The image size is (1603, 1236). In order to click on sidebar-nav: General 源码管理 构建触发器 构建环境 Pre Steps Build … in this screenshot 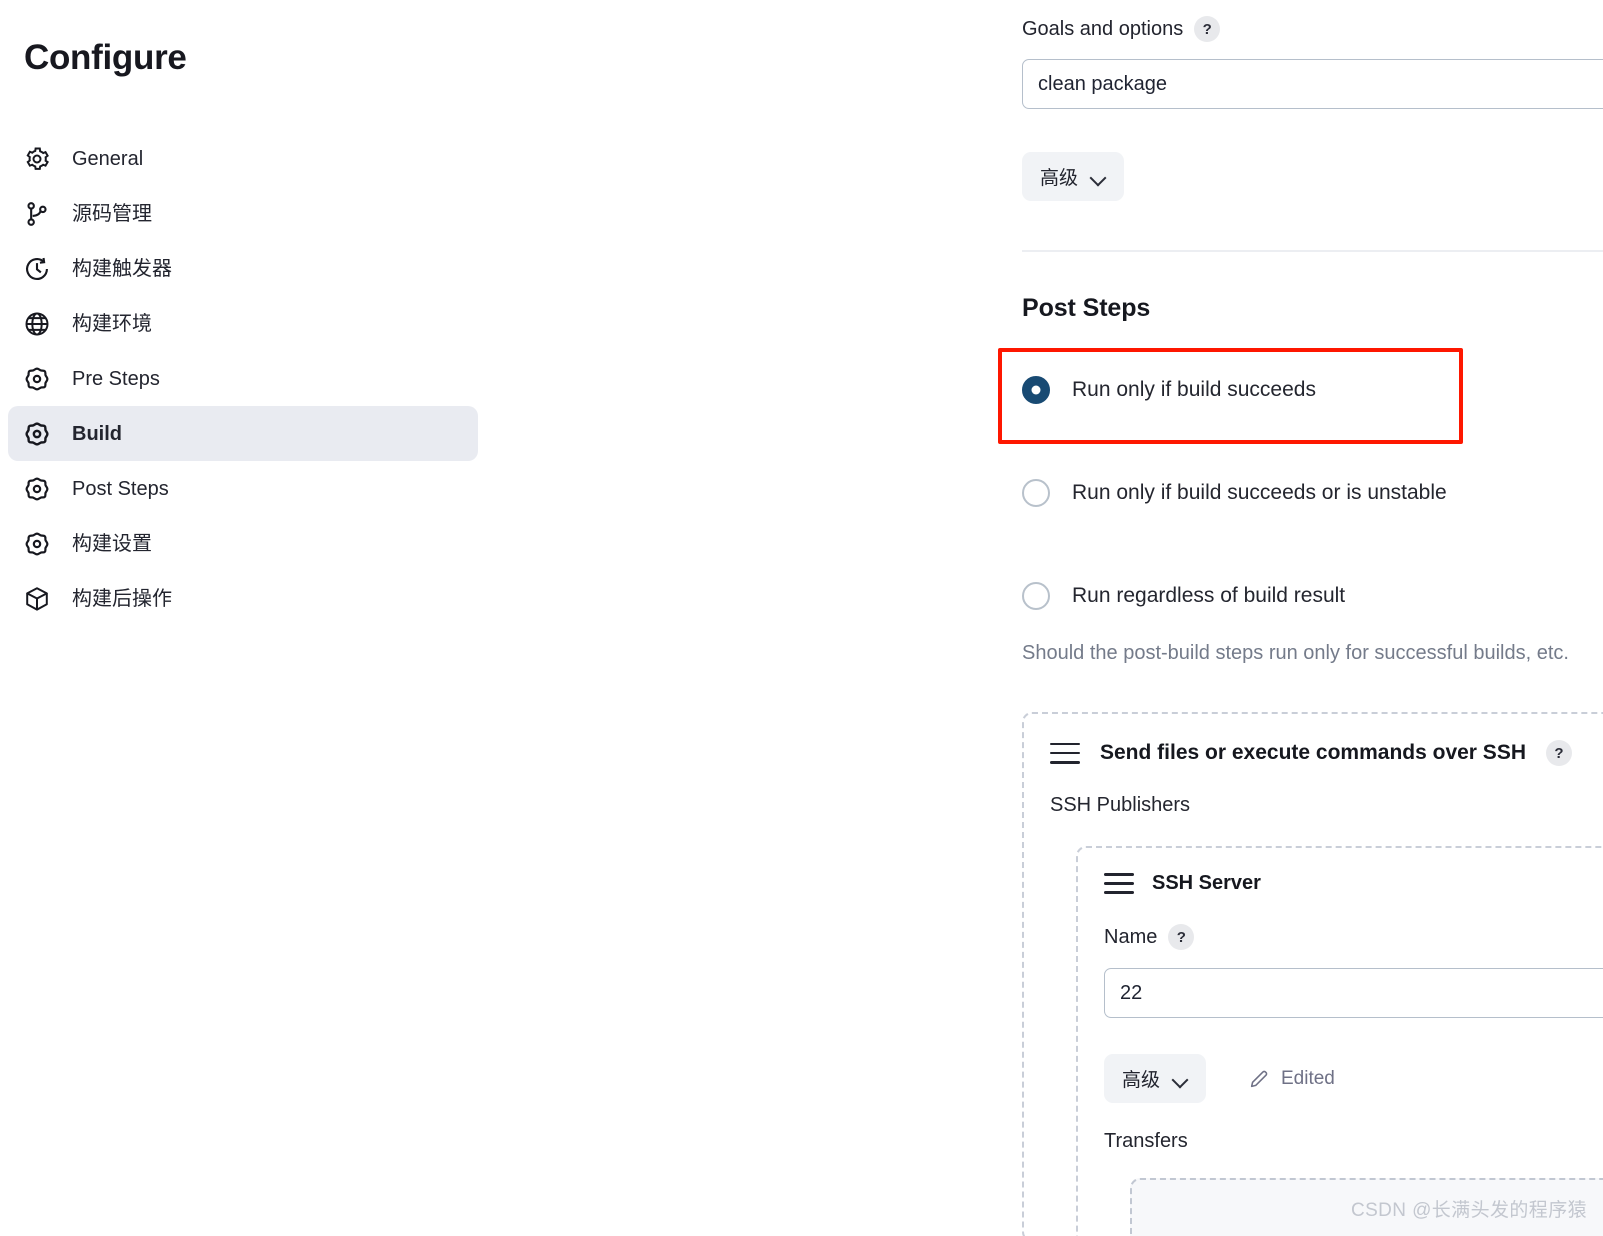, I will do `click(243, 378)`.